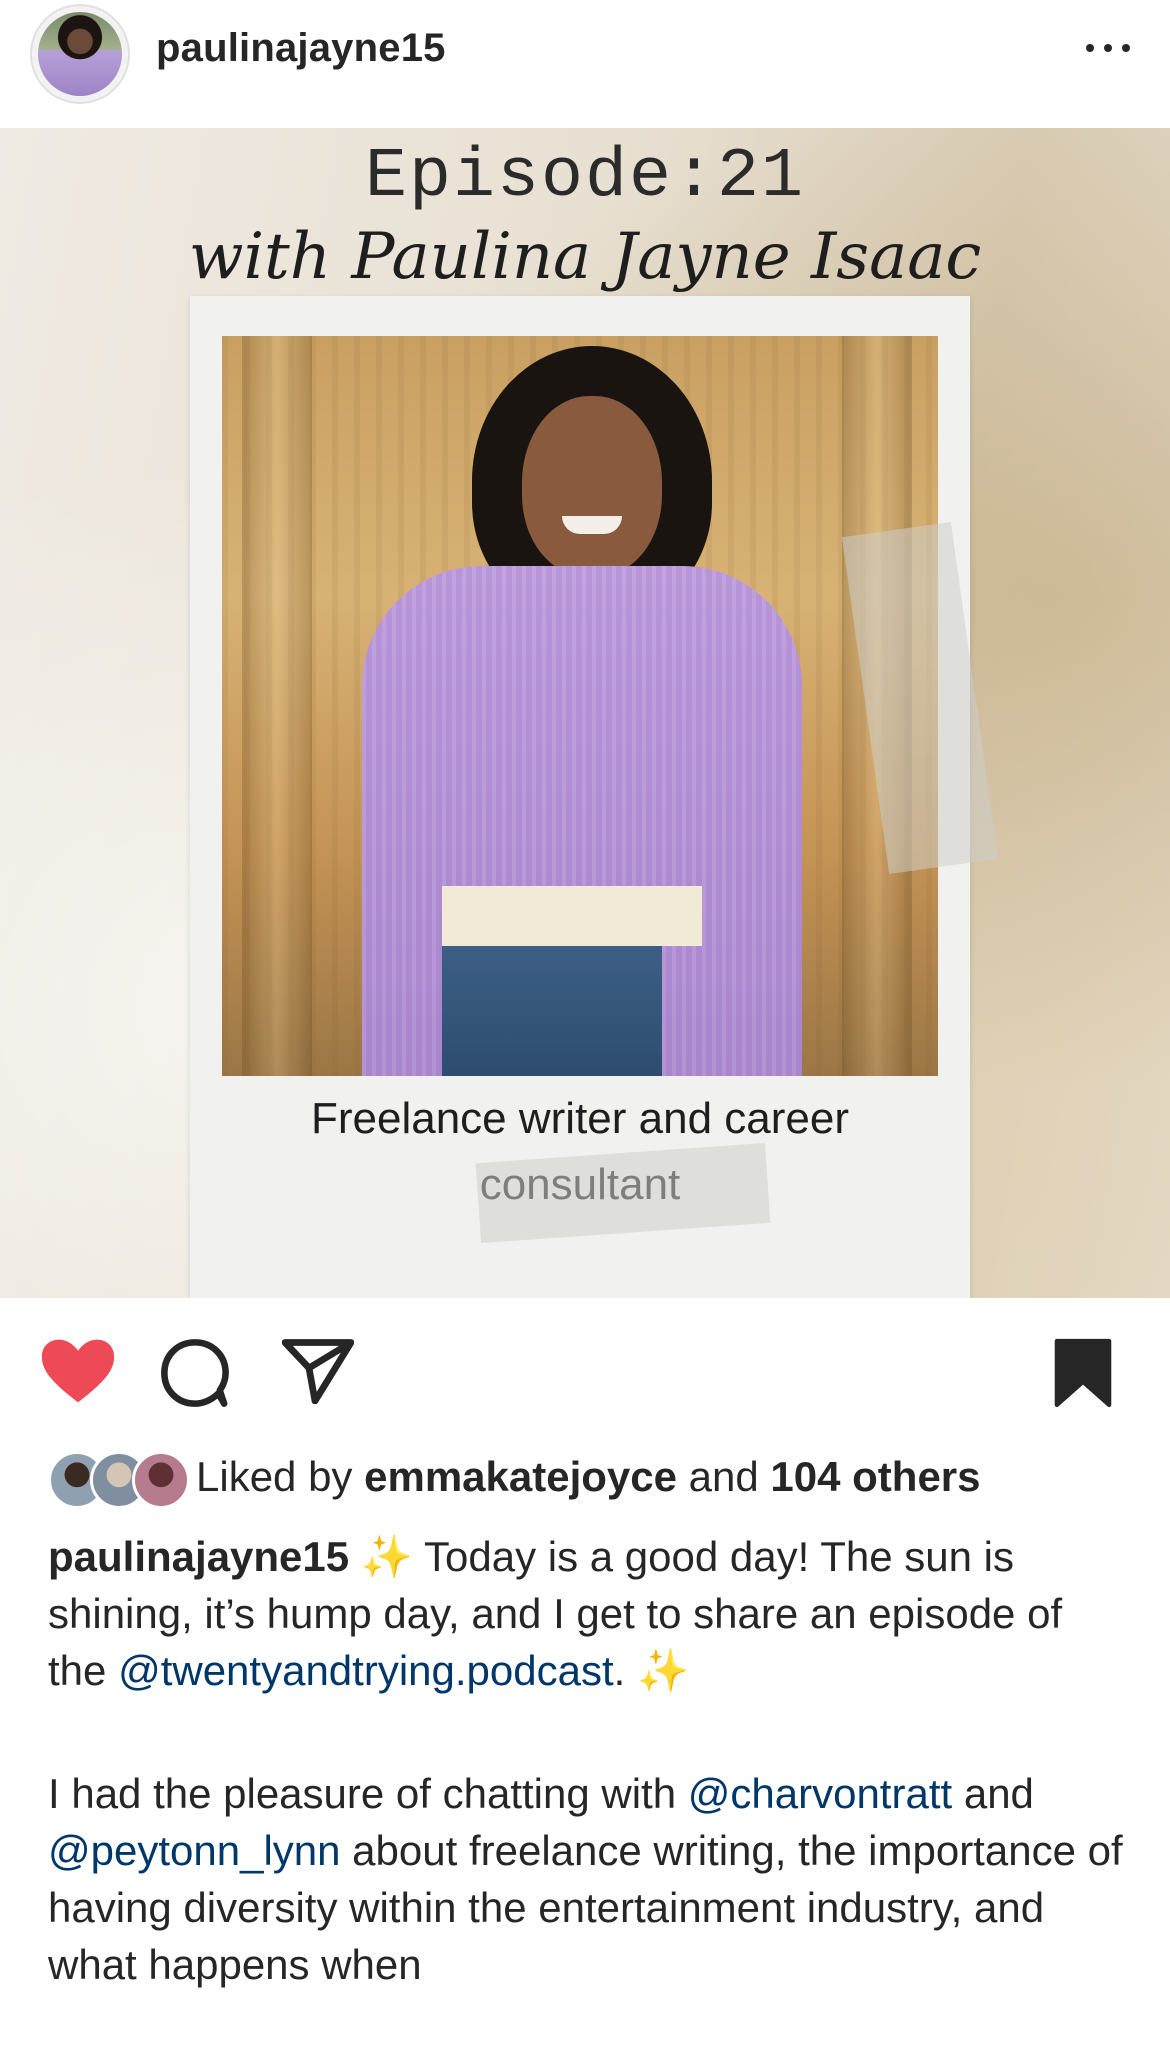 This screenshot has height=2059, width=1170. Describe the element at coordinates (194, 1850) in the screenshot. I see `mention-link: @peytonn_lynn` at that location.